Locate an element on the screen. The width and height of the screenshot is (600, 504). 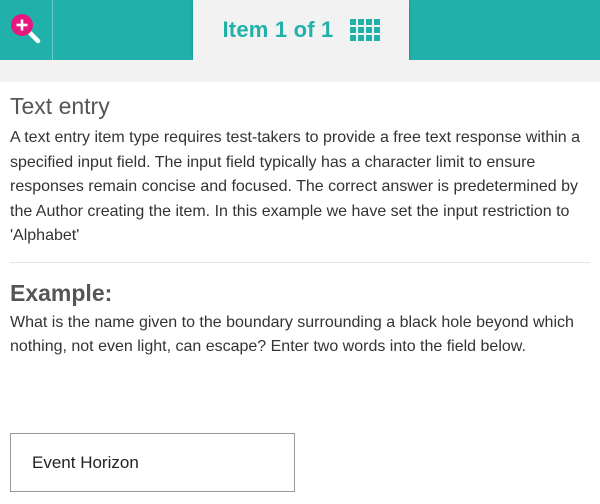
item-counter-label: Item 1 of 1 is located at coordinates (278, 29).